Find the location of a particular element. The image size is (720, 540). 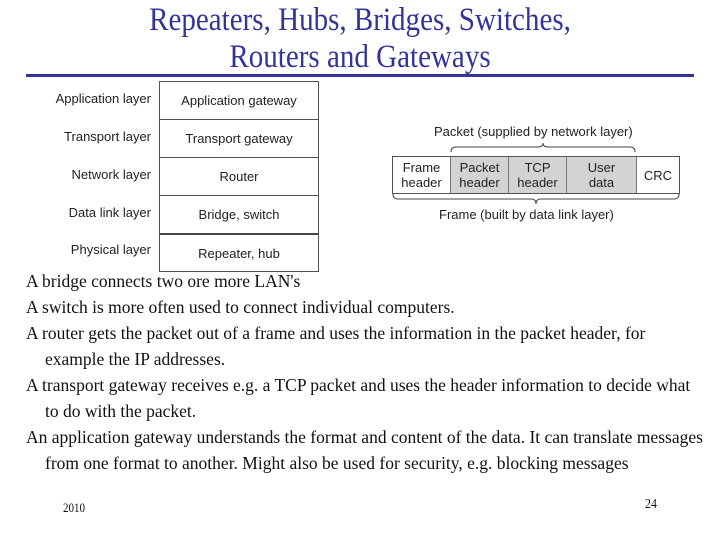

title-underline-rule is located at coordinates (360, 75).